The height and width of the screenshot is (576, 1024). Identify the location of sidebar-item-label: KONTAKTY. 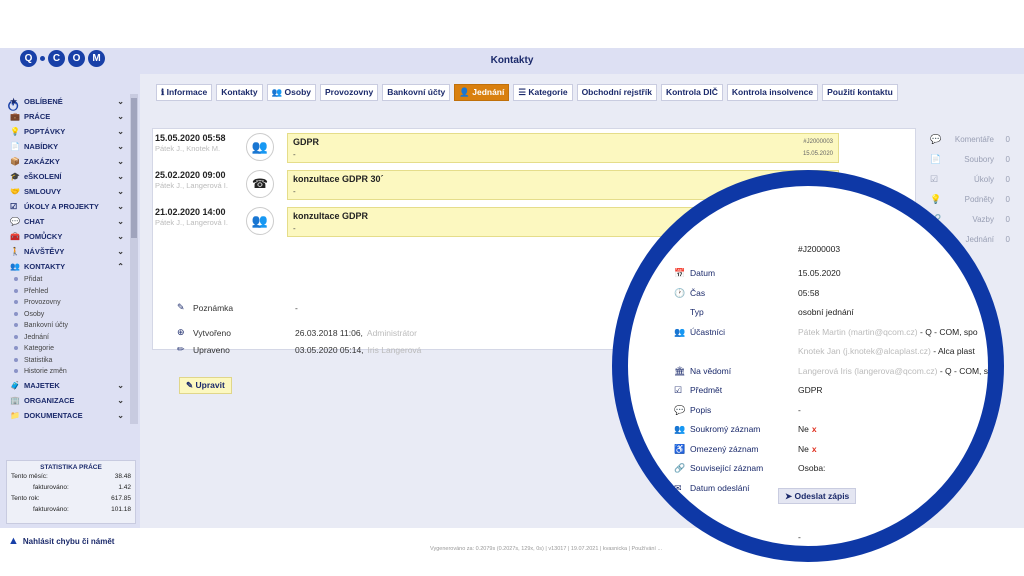
(45, 266).